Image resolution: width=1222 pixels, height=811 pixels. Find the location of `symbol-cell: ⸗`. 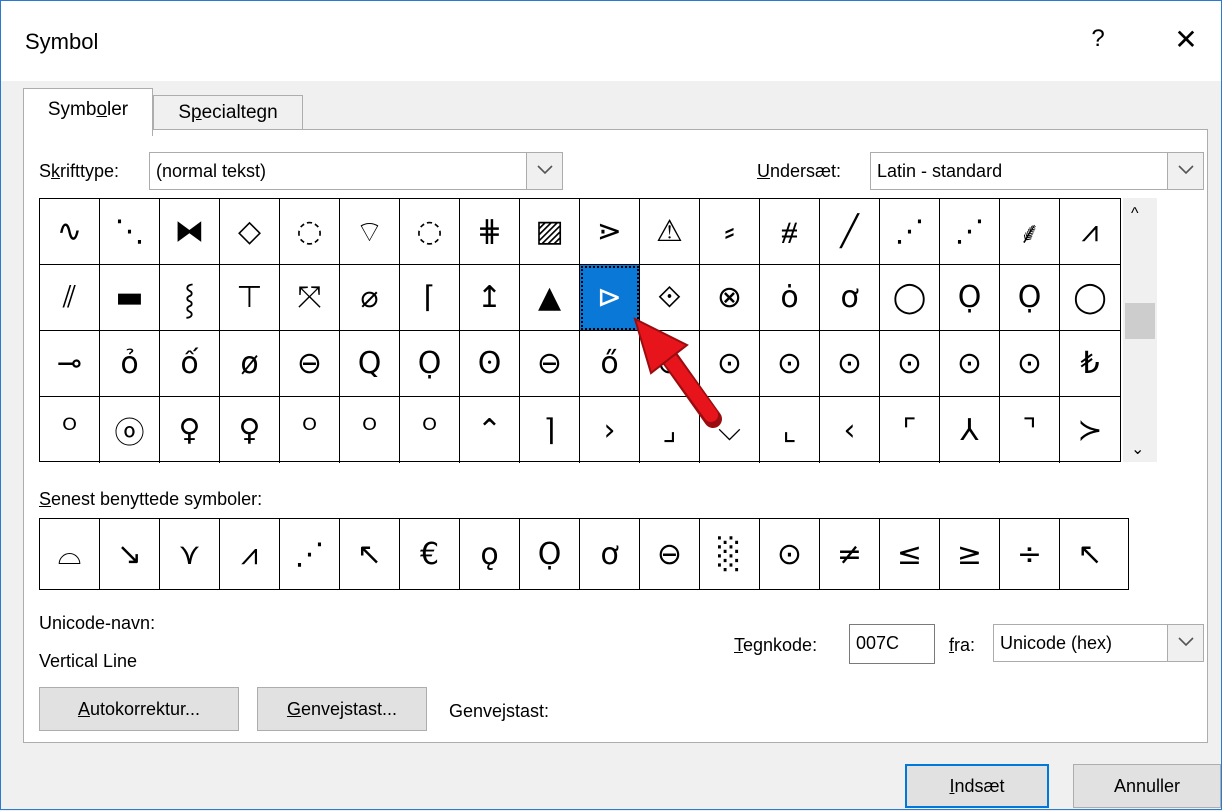

symbol-cell: ⸗ is located at coordinates (730, 232).